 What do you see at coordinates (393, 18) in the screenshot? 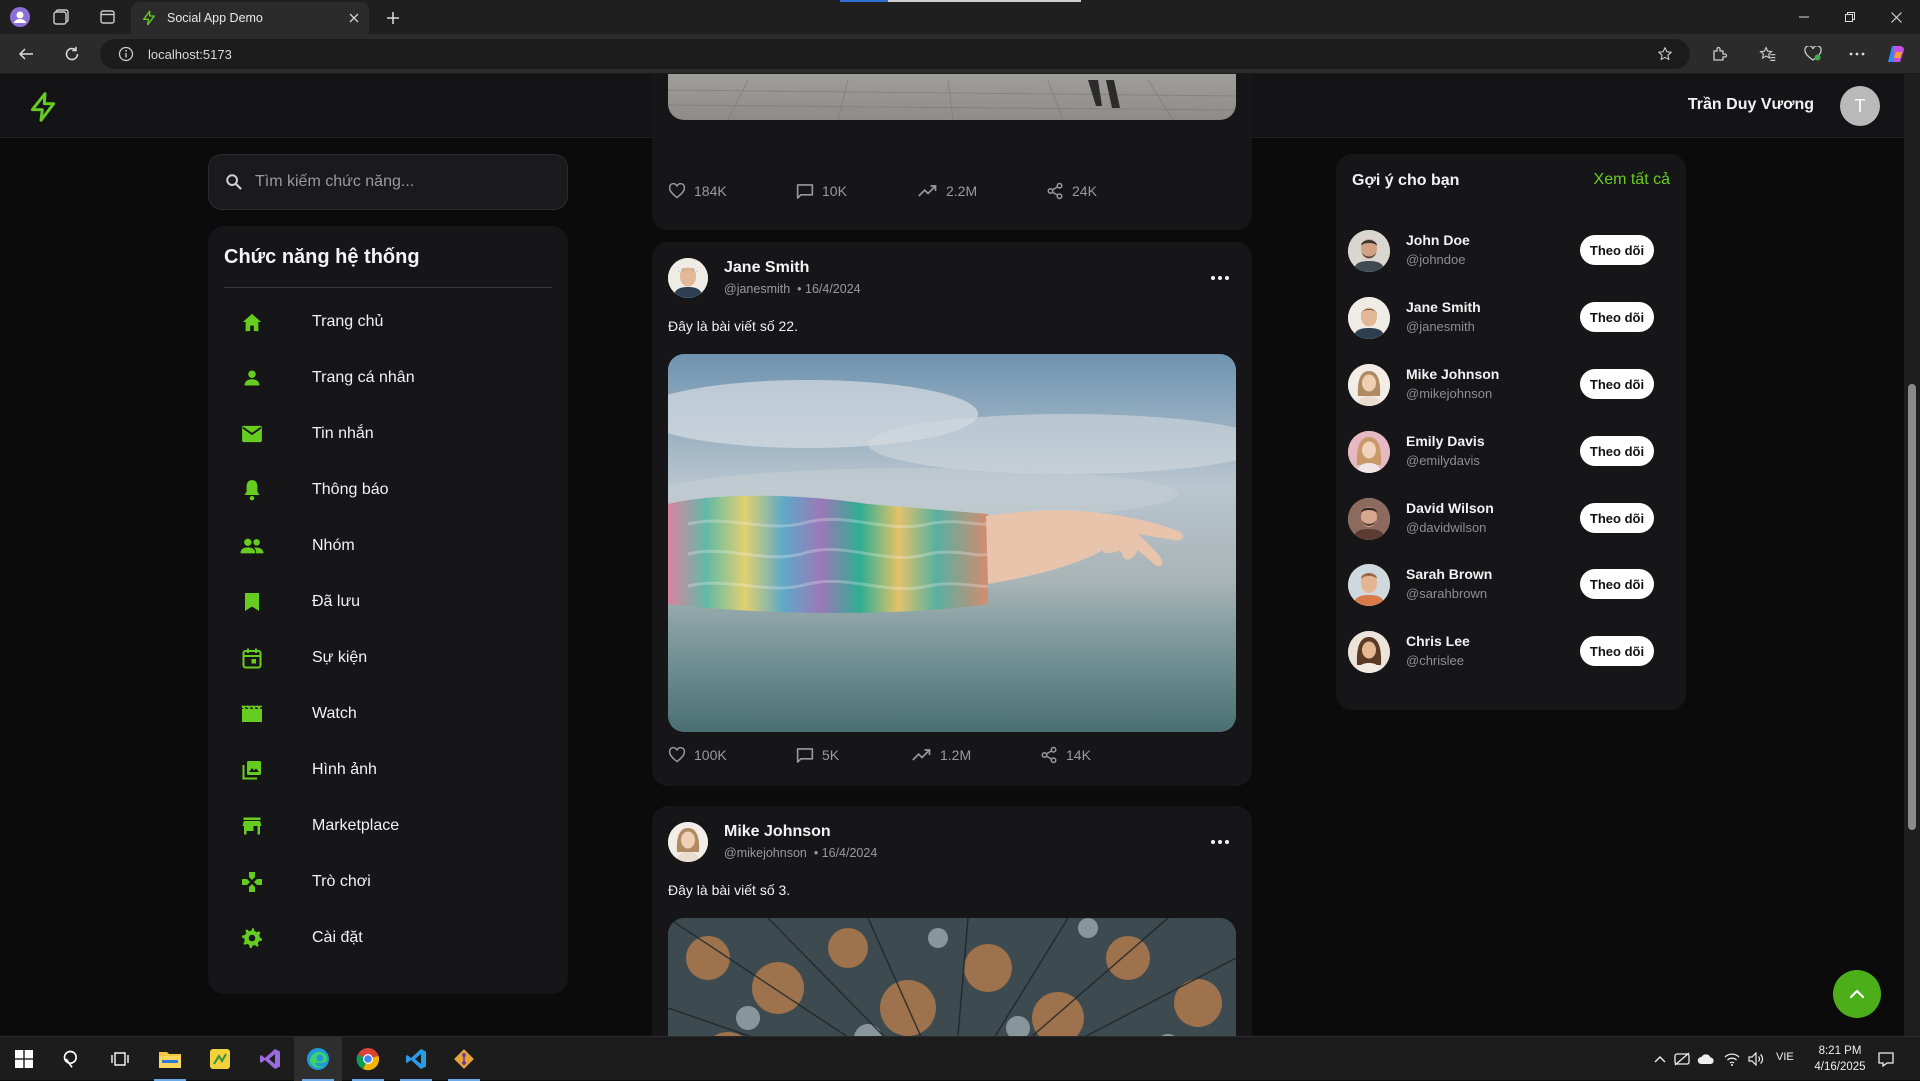
I see `new-tab-icon` at bounding box center [393, 18].